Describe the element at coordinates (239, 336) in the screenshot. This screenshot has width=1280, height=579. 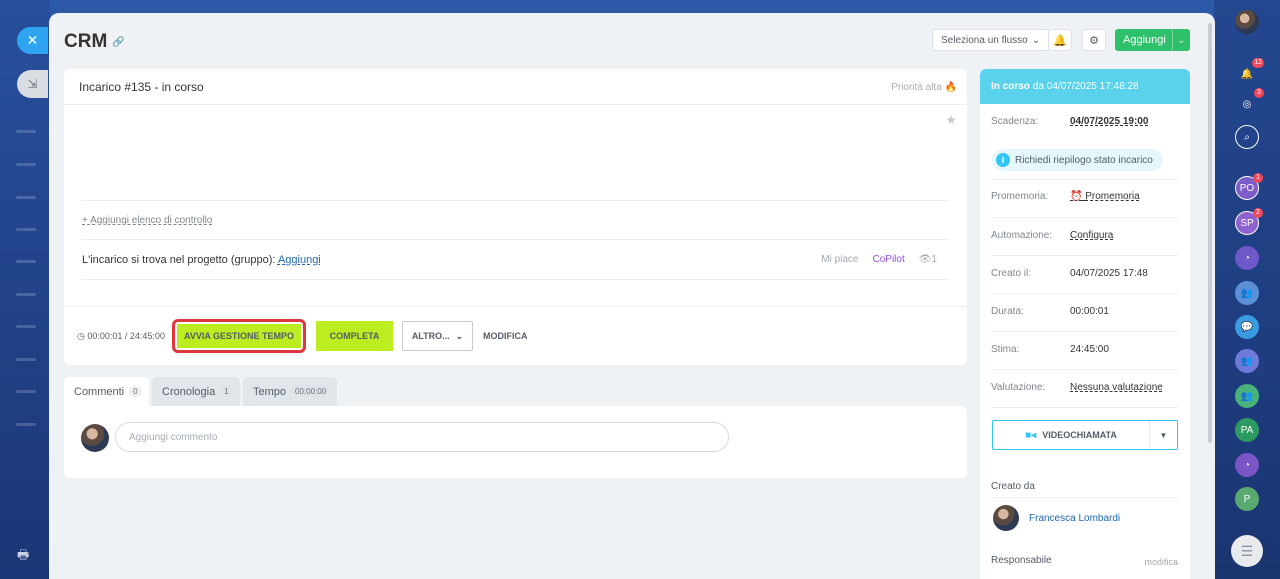
I see `start-time-tracking-button: AVVIA GESTIONE TEMPO` at that location.